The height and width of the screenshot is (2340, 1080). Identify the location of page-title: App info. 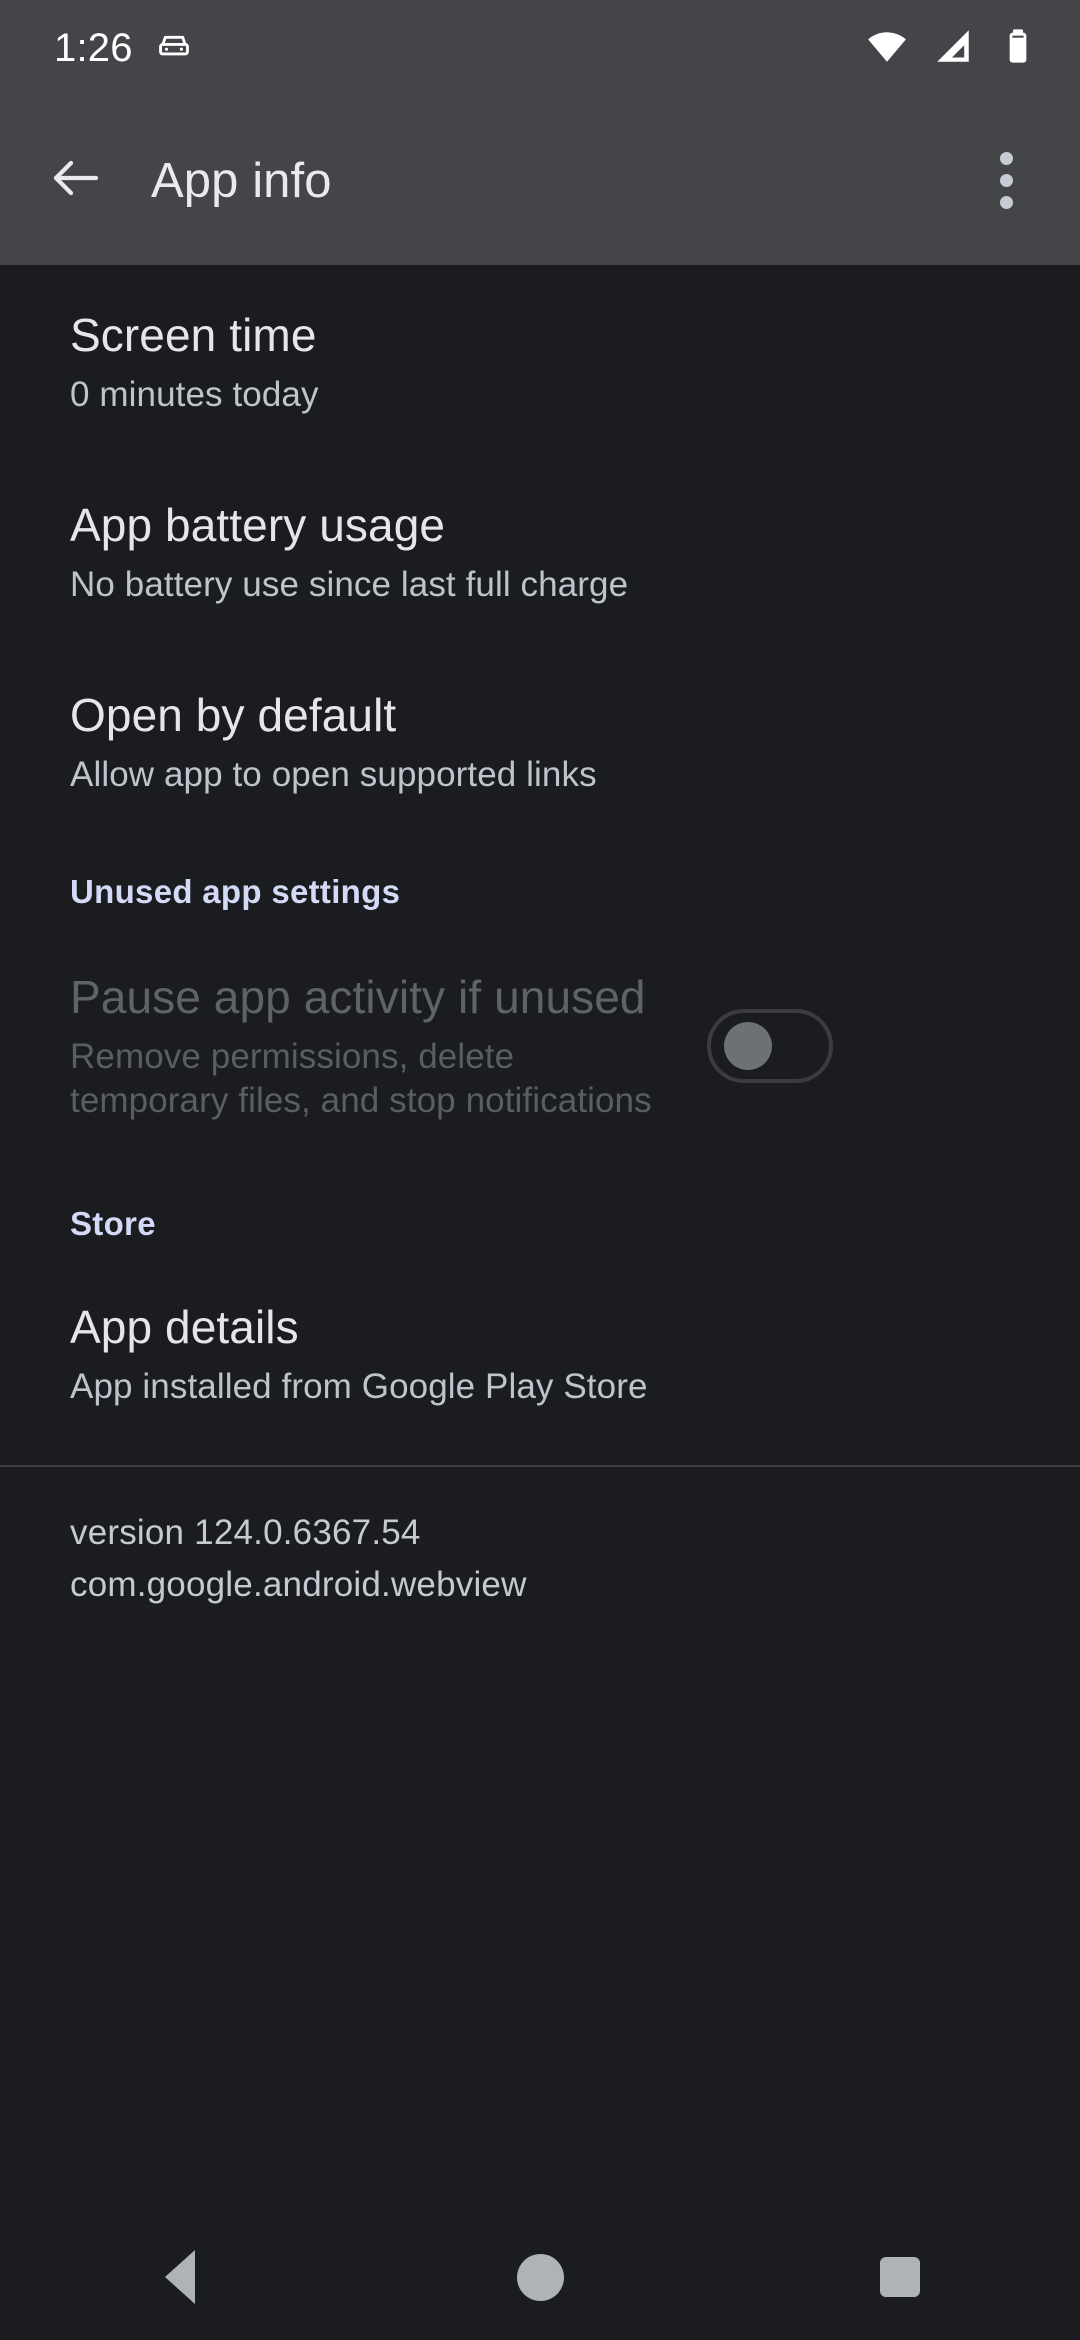
(241, 180).